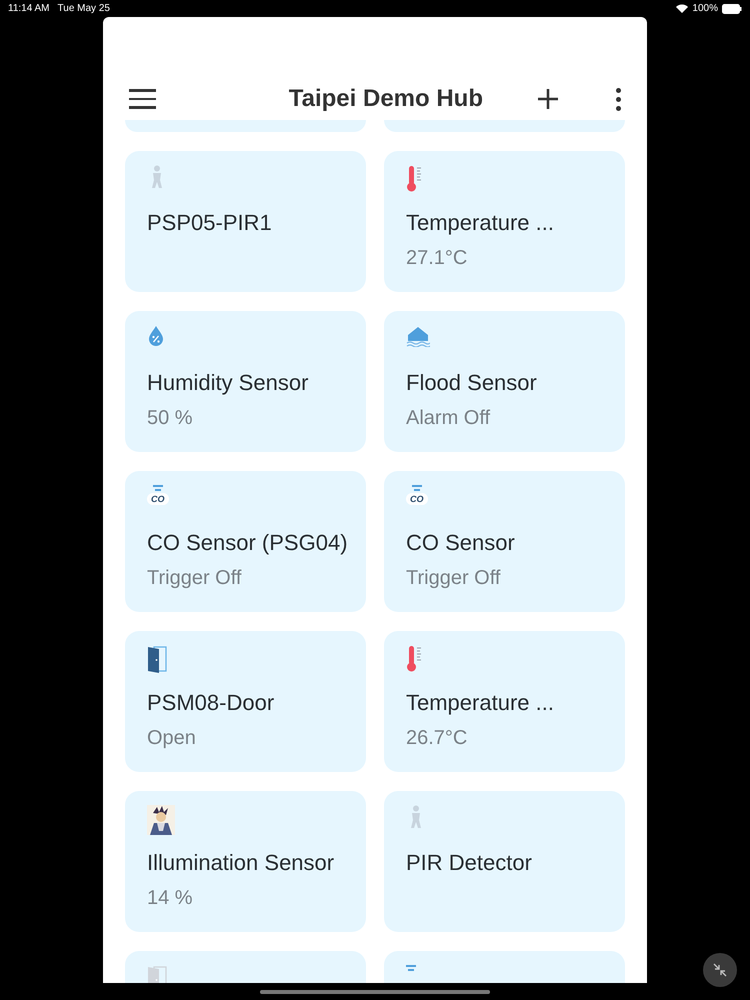 The height and width of the screenshot is (1000, 750). Describe the element at coordinates (211, 703) in the screenshot. I see `device-name: PSM08-Door` at that location.